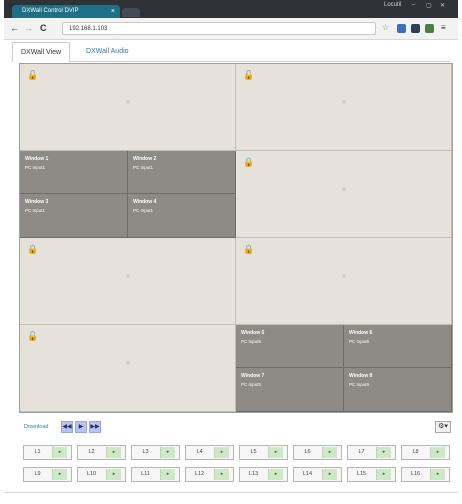  Describe the element at coordinates (415, 474) in the screenshot. I see `layout-label: L16` at that location.